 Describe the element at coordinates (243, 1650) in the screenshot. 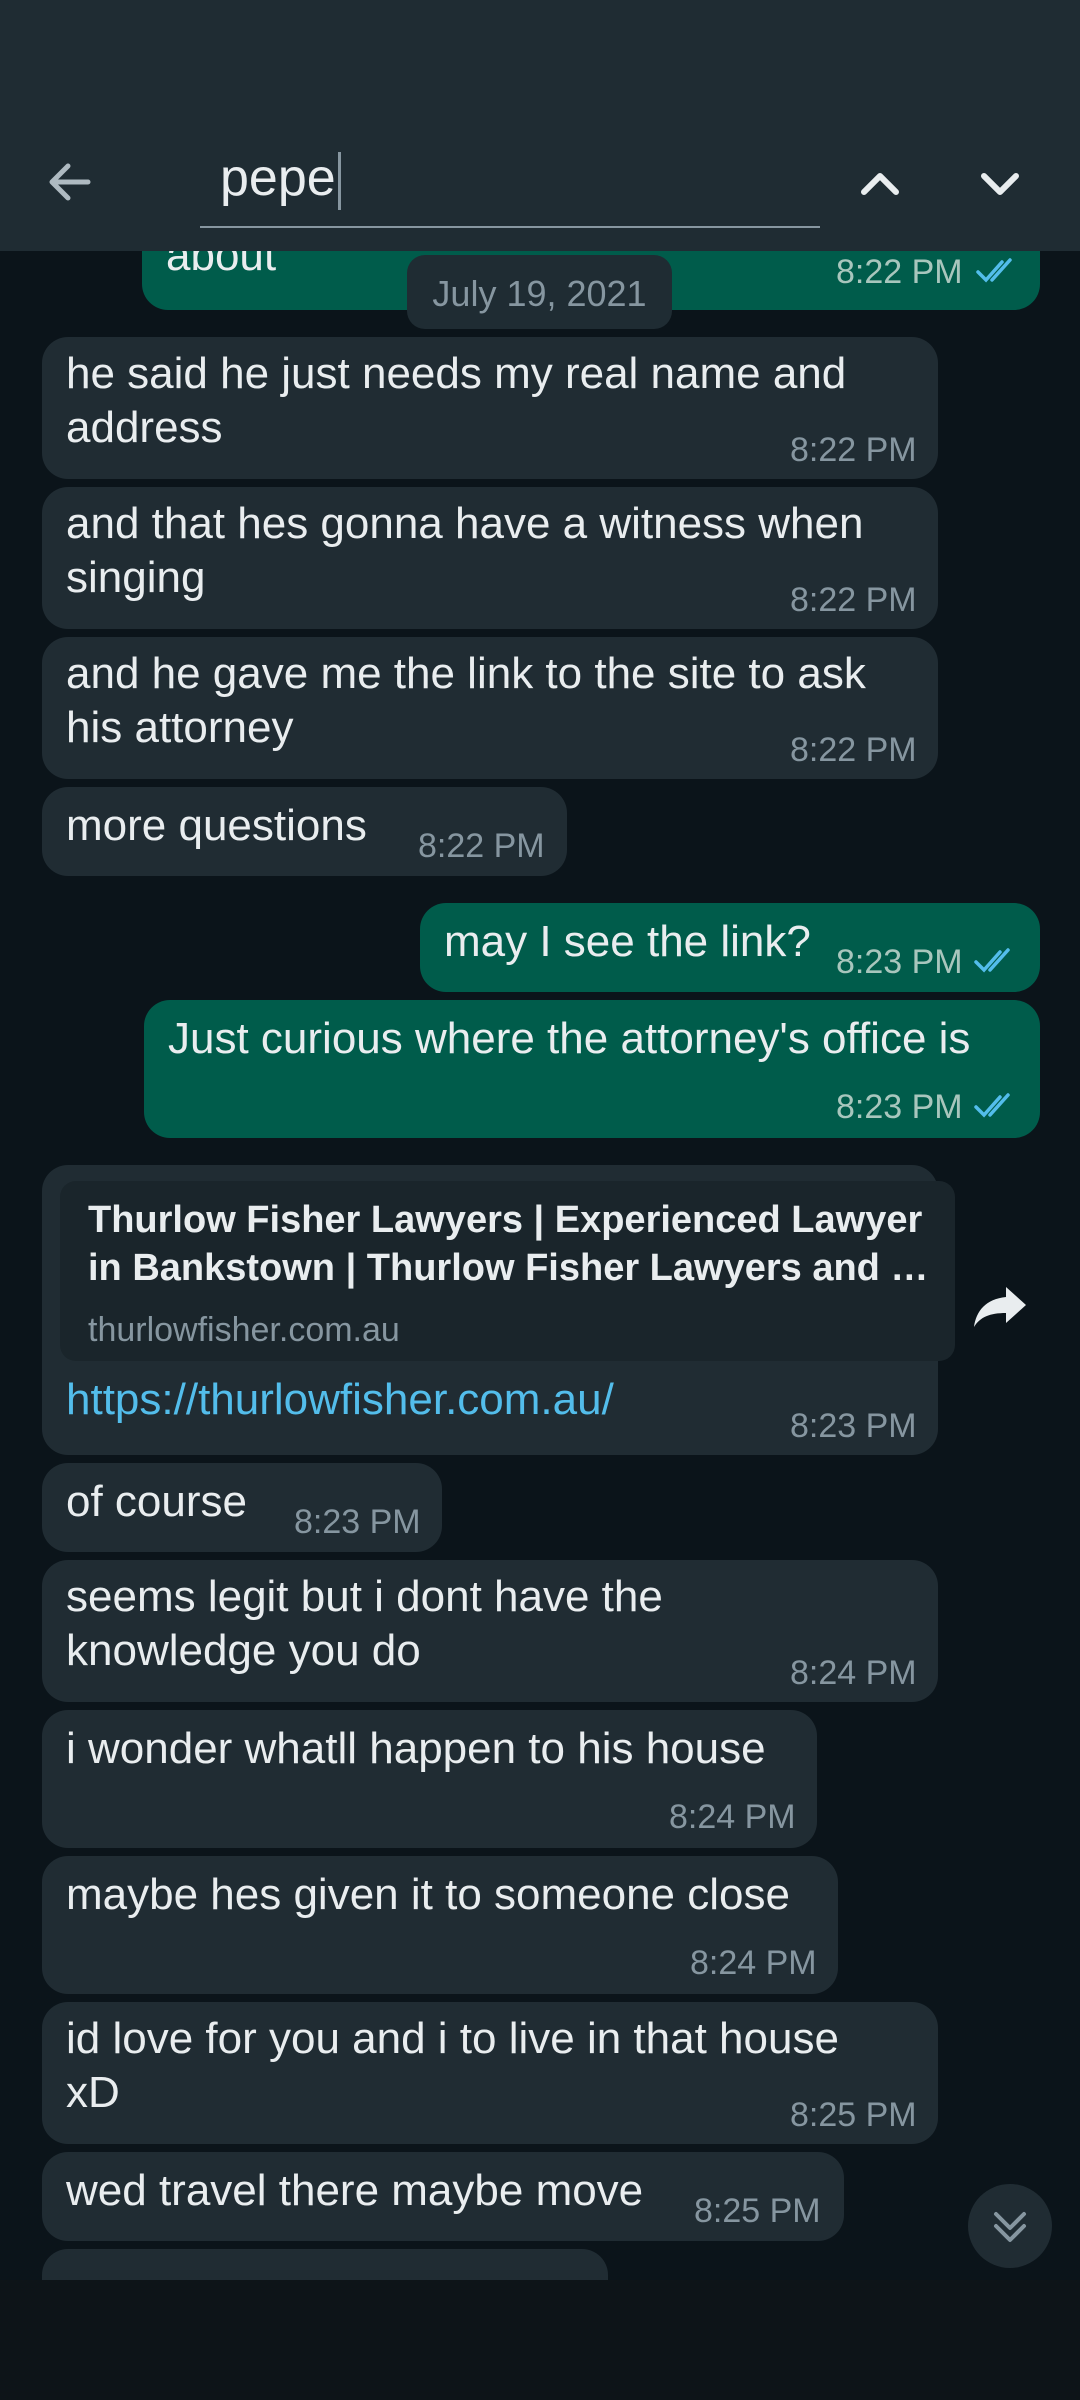

I see `message-text-line: knowledge you do` at that location.